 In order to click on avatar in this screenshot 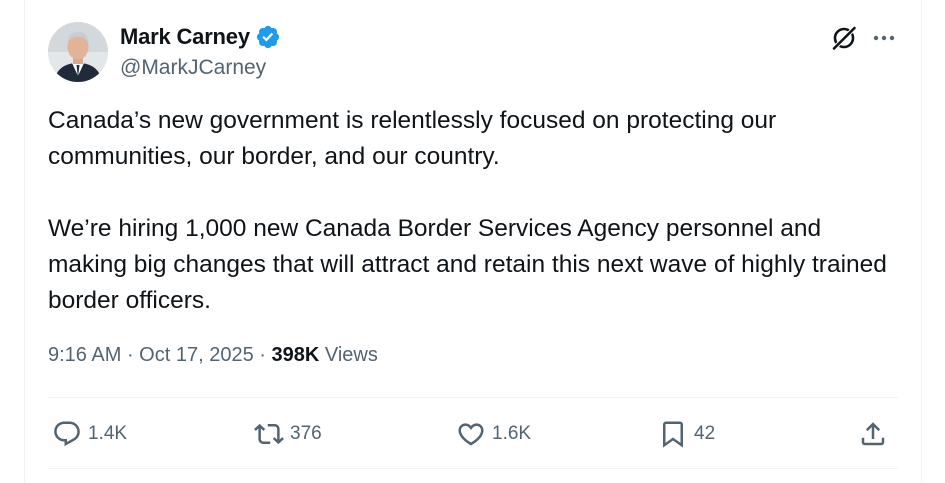, I will do `click(78, 52)`.